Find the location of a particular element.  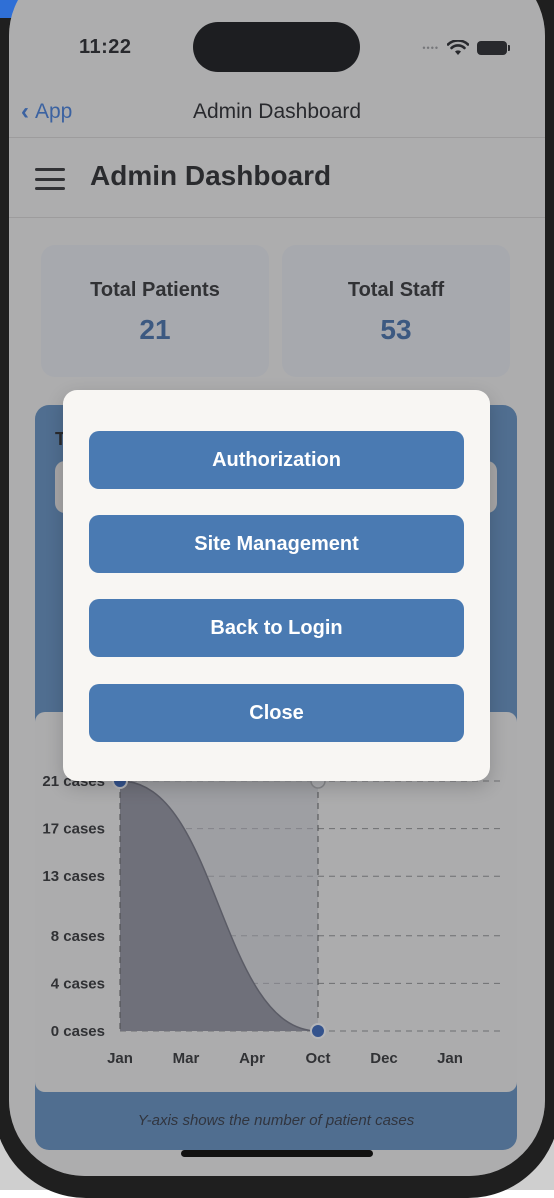

site-management-button: Site Management is located at coordinates (276, 544).